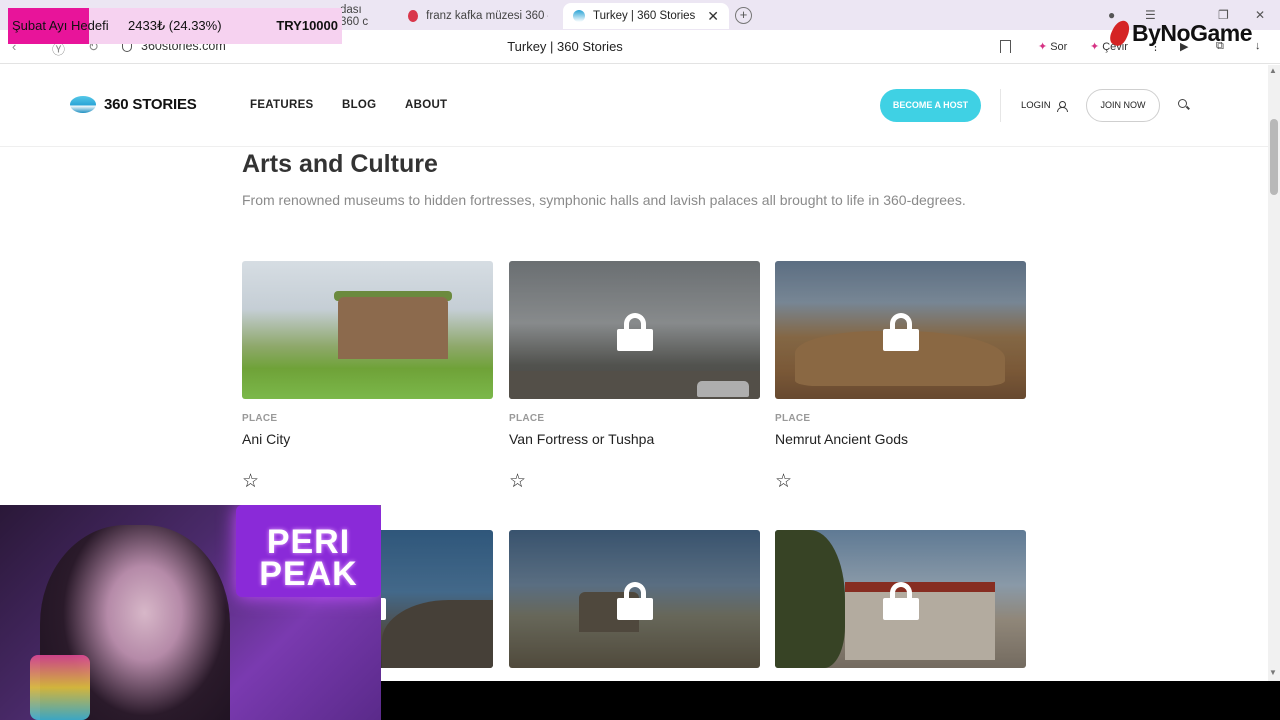  I want to click on donation-label: Şubat Ayı Hedefi, so click(60, 25).